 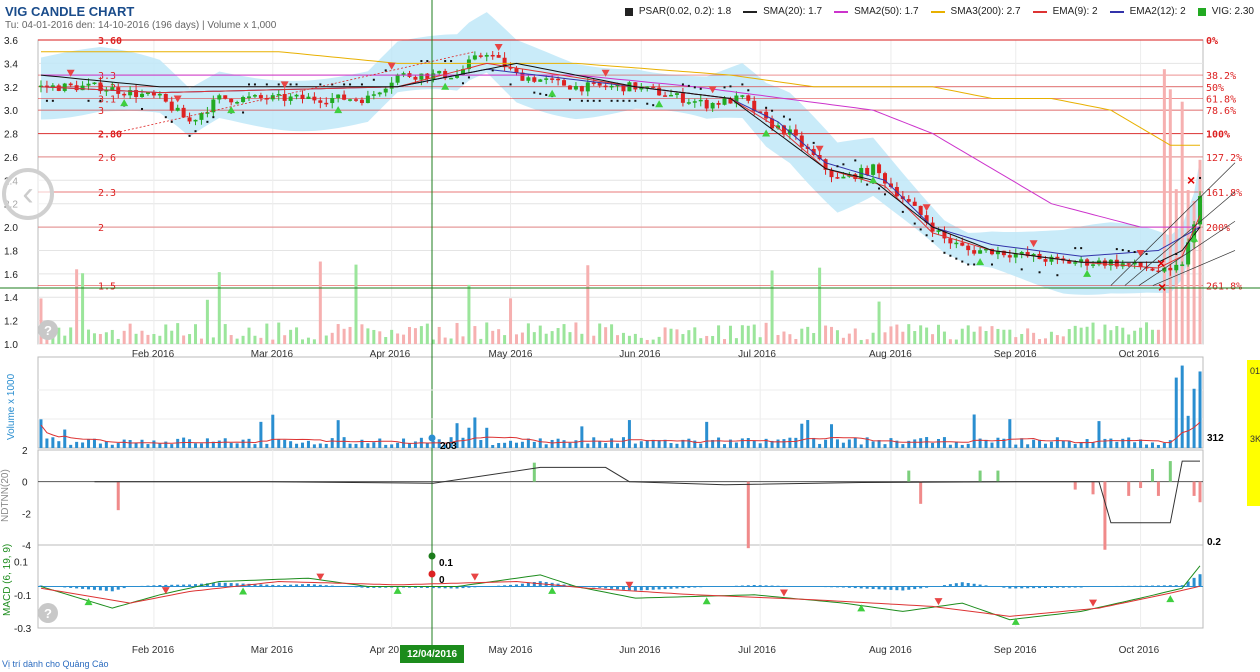 I want to click on ndtnn-bar, so click(x=921, y=492).